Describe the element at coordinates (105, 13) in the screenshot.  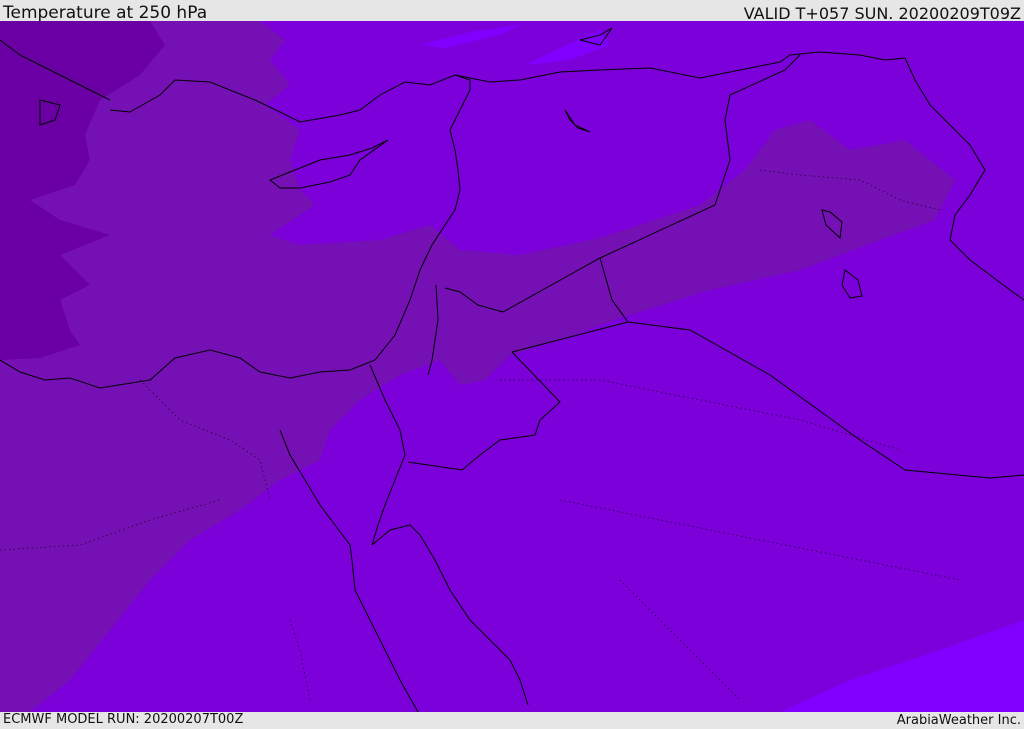
I see `map-title: Temperature at 250 hPa` at that location.